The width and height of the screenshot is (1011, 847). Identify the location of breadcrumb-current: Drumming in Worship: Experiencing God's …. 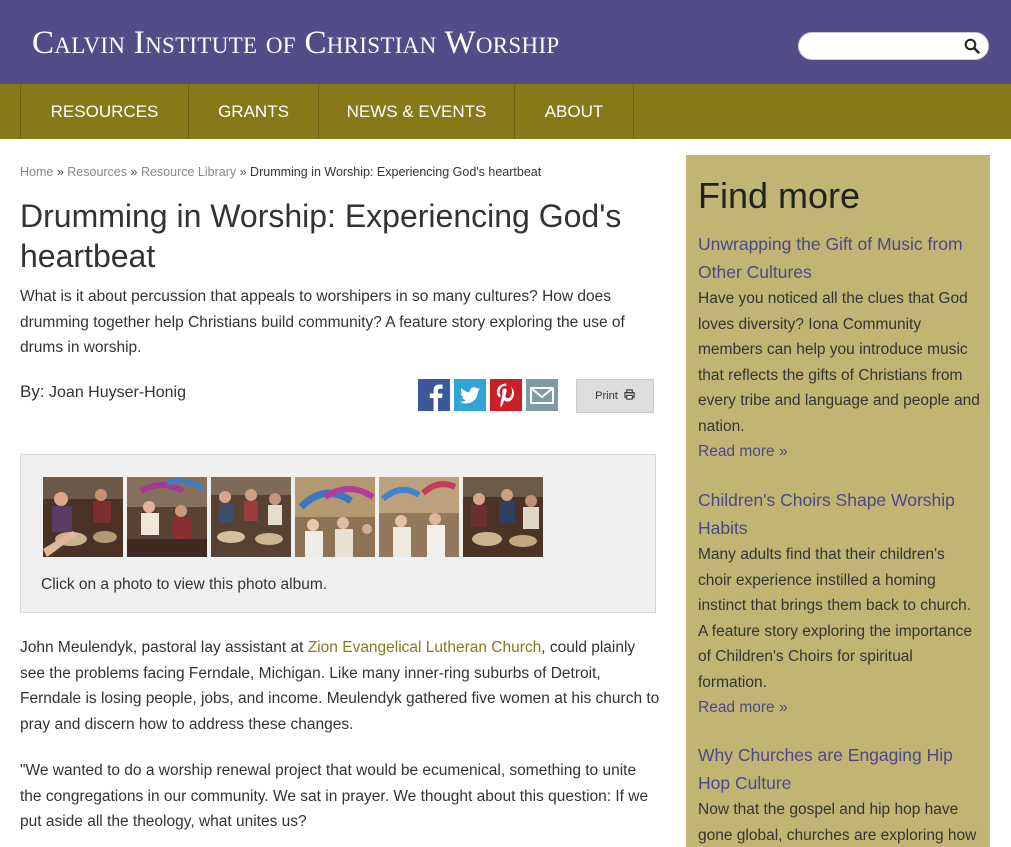
(396, 172).